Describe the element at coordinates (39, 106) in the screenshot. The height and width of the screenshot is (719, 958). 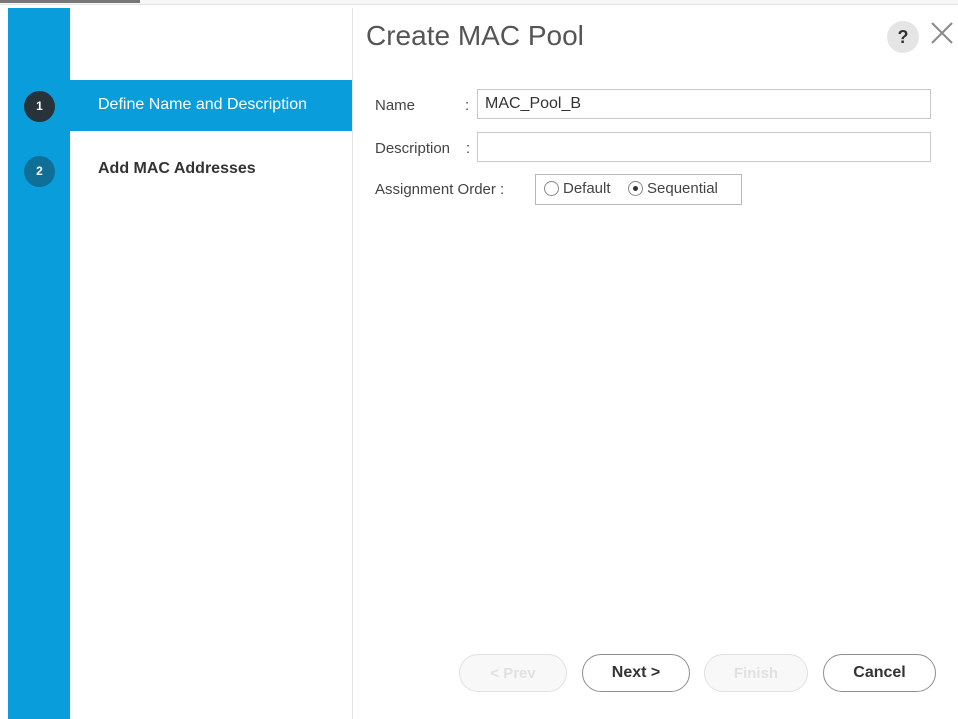
I see `step-1-number: 1` at that location.